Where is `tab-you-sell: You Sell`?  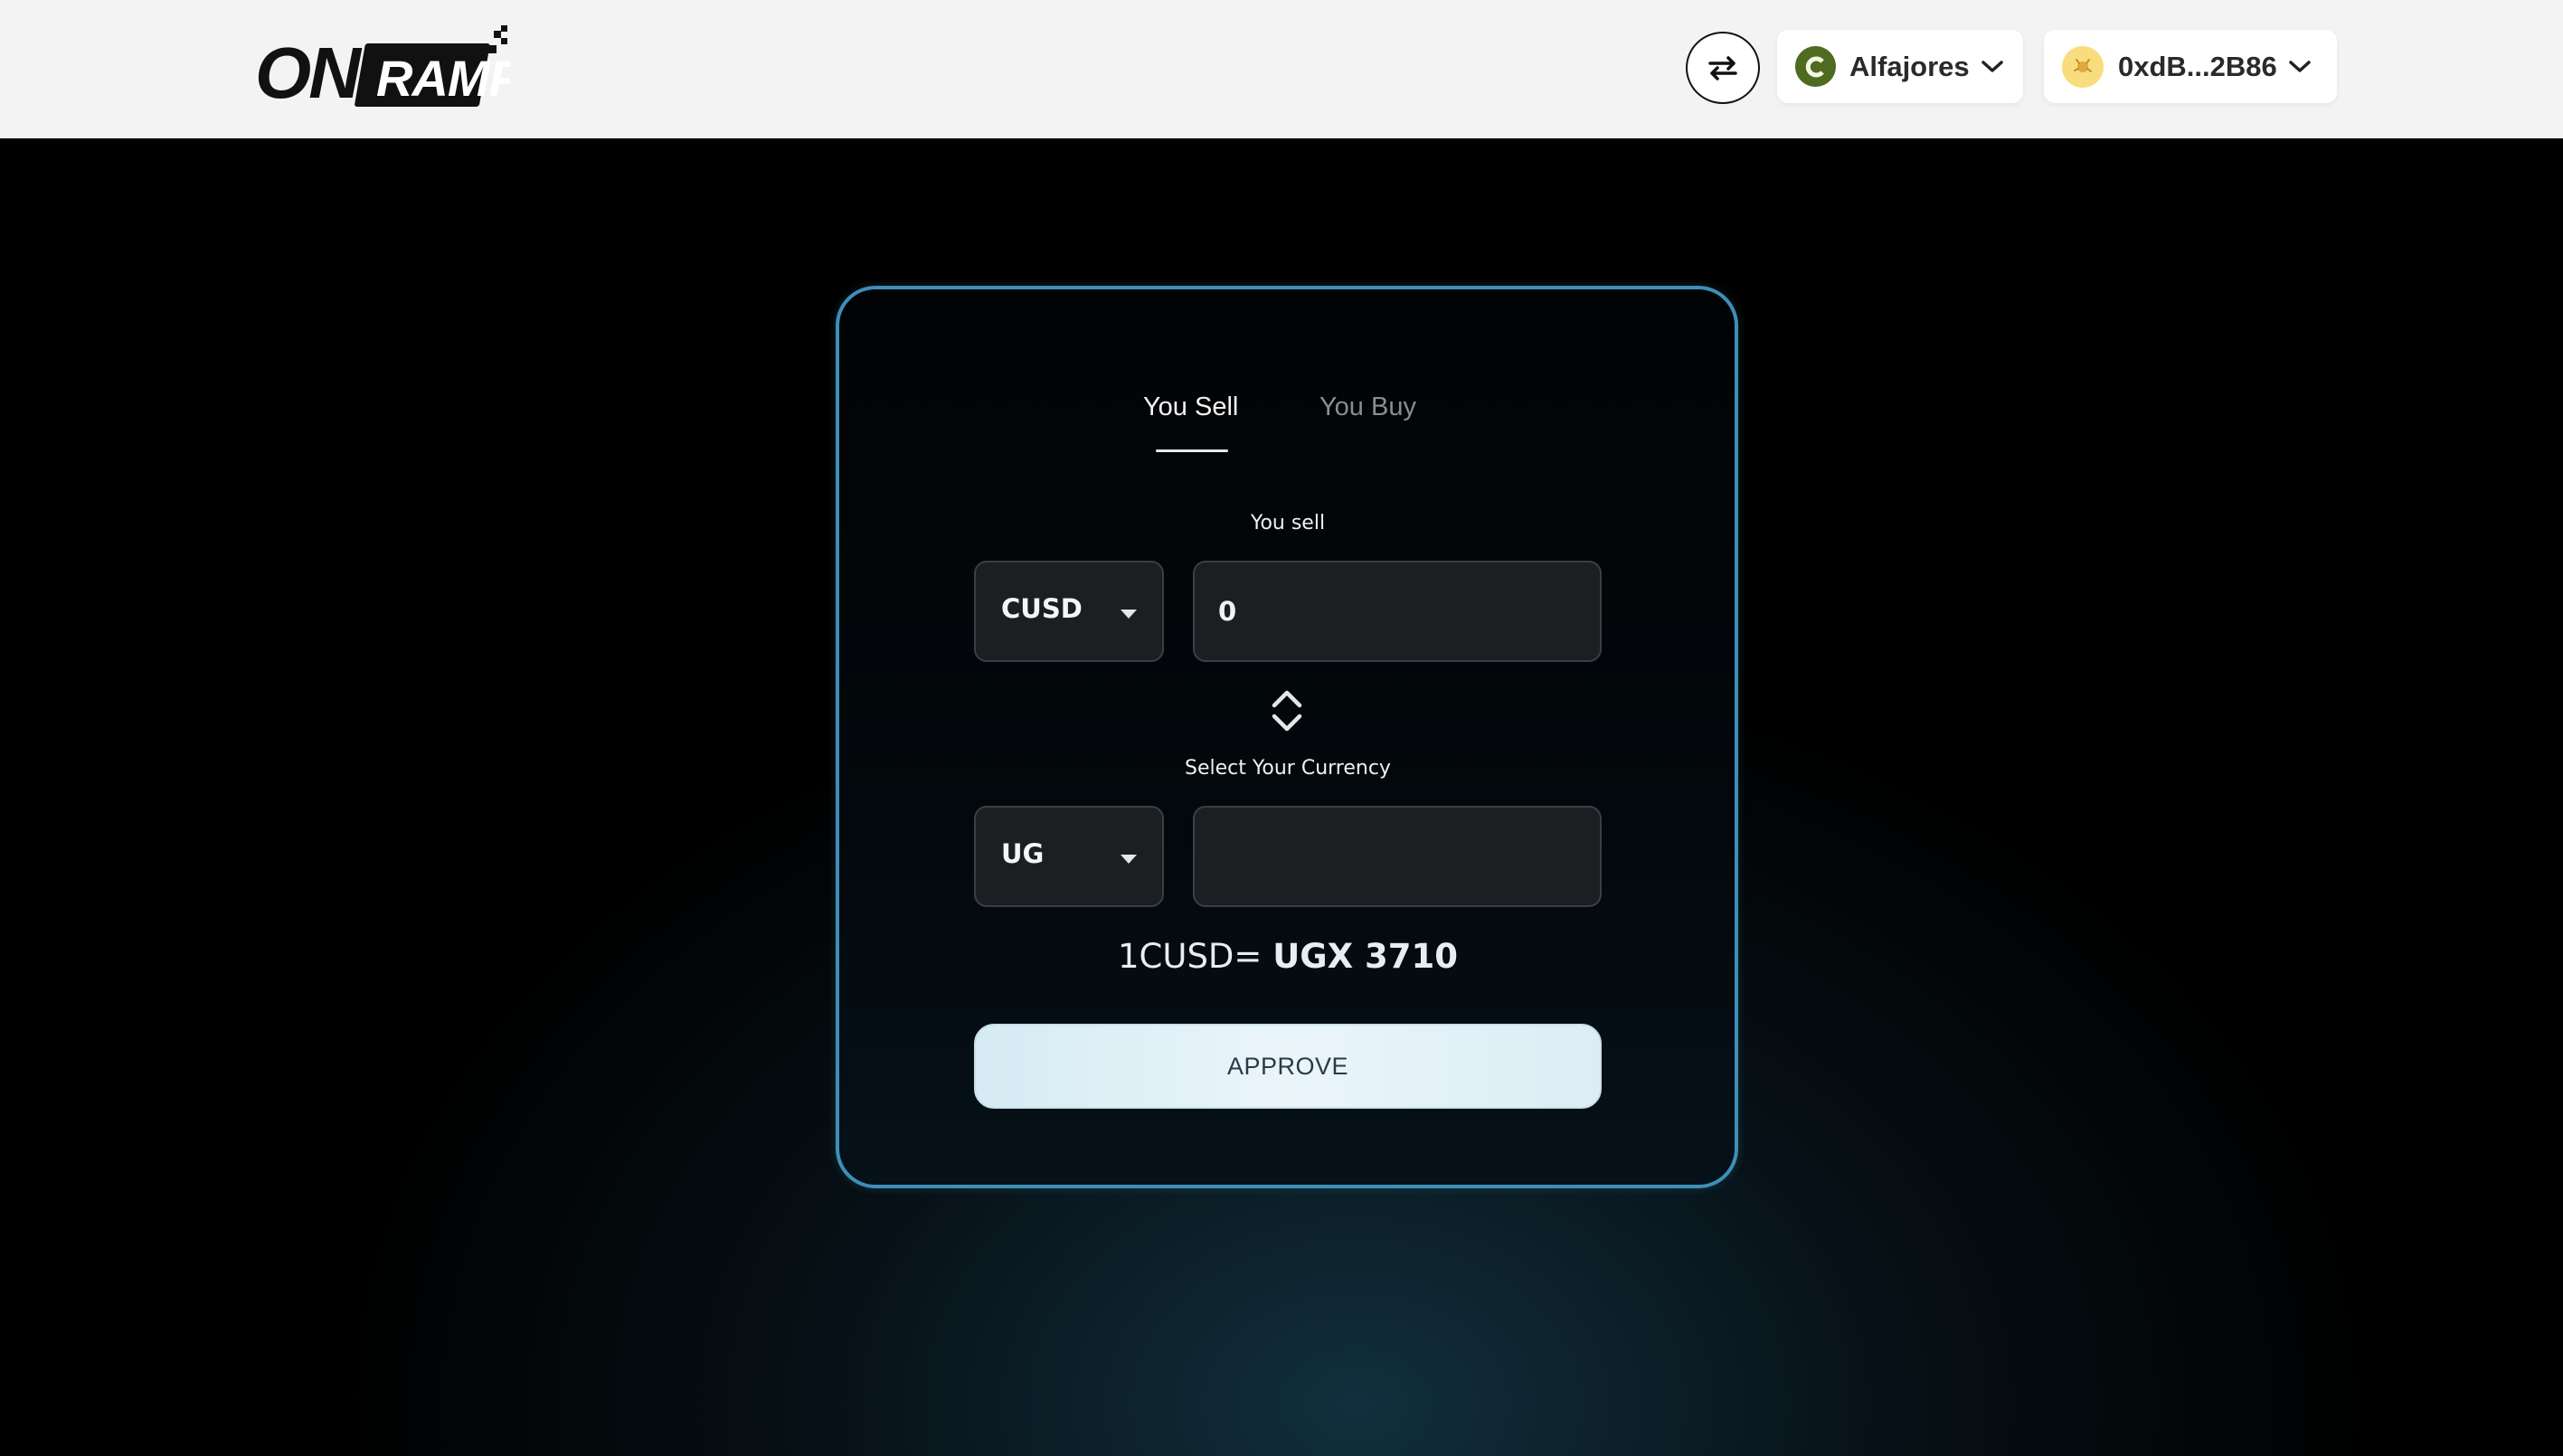
tab-you-sell: You Sell is located at coordinates (1190, 407).